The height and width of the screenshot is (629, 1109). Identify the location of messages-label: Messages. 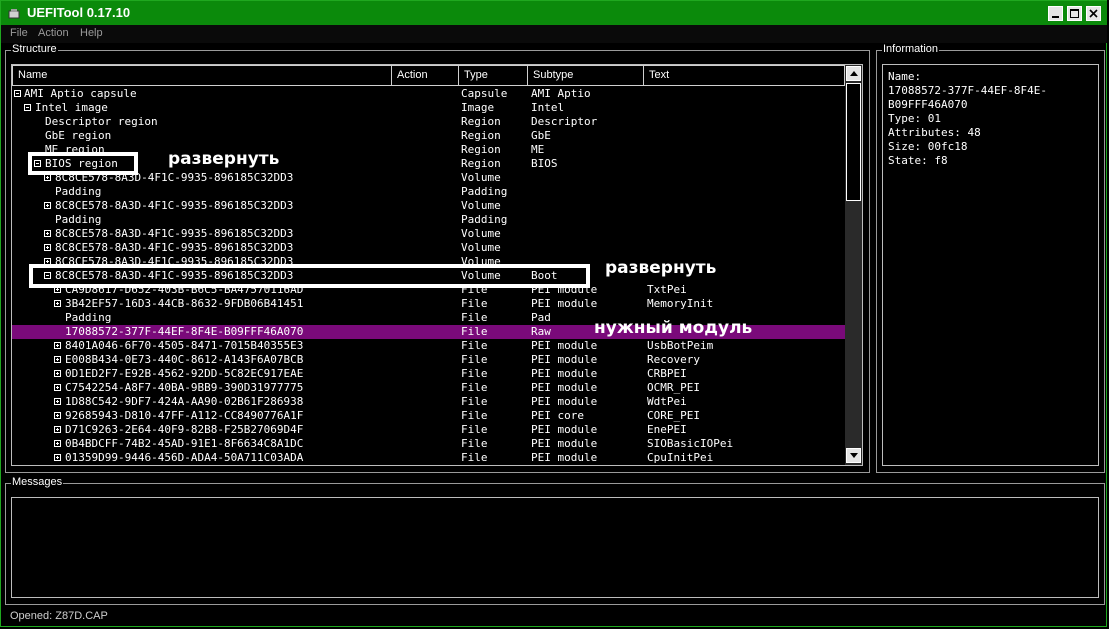
(37, 482).